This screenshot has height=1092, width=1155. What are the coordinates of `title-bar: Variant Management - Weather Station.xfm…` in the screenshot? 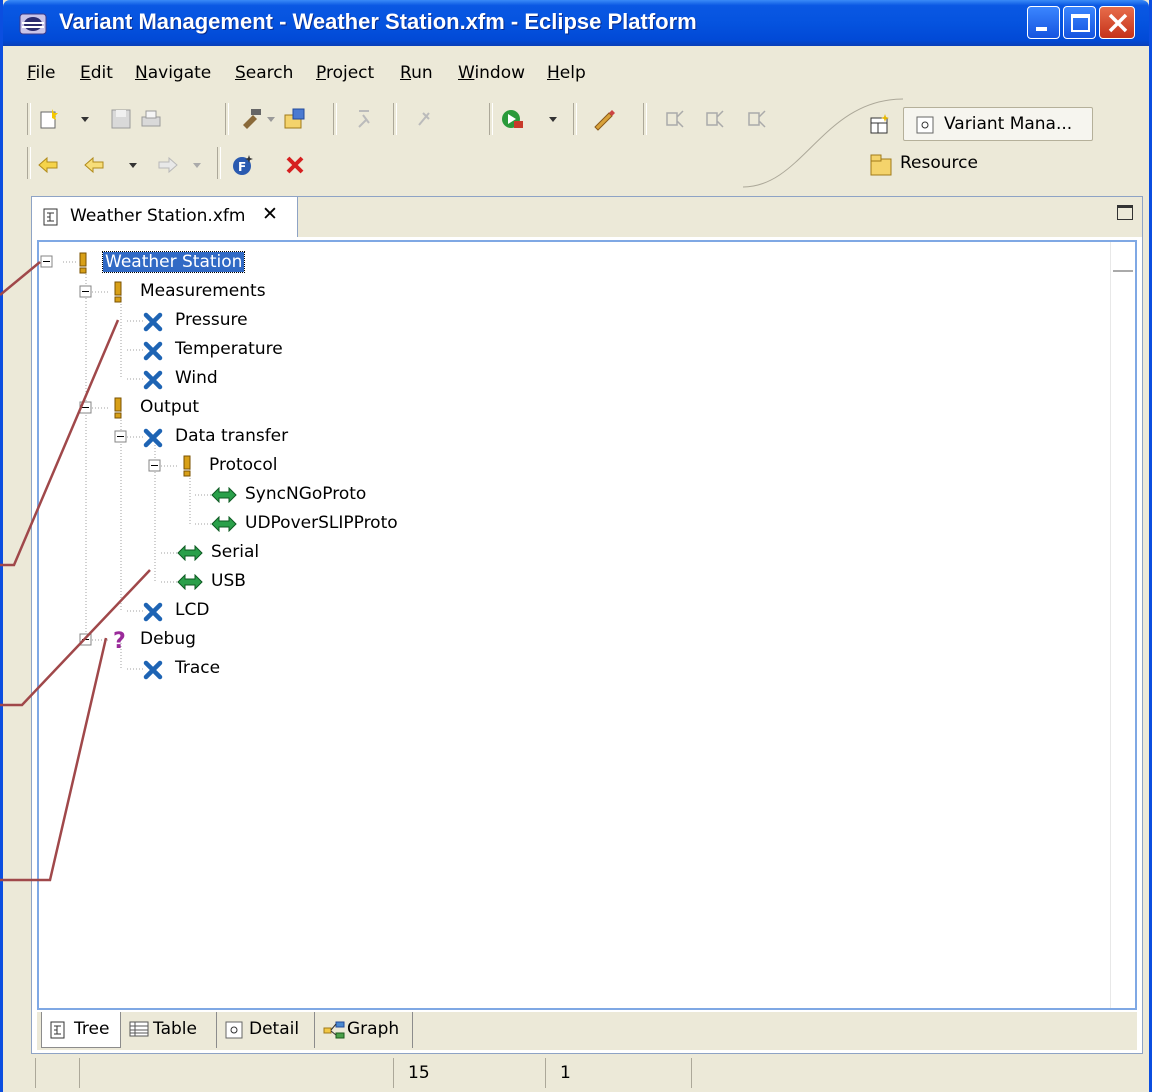 It's located at (576, 23).